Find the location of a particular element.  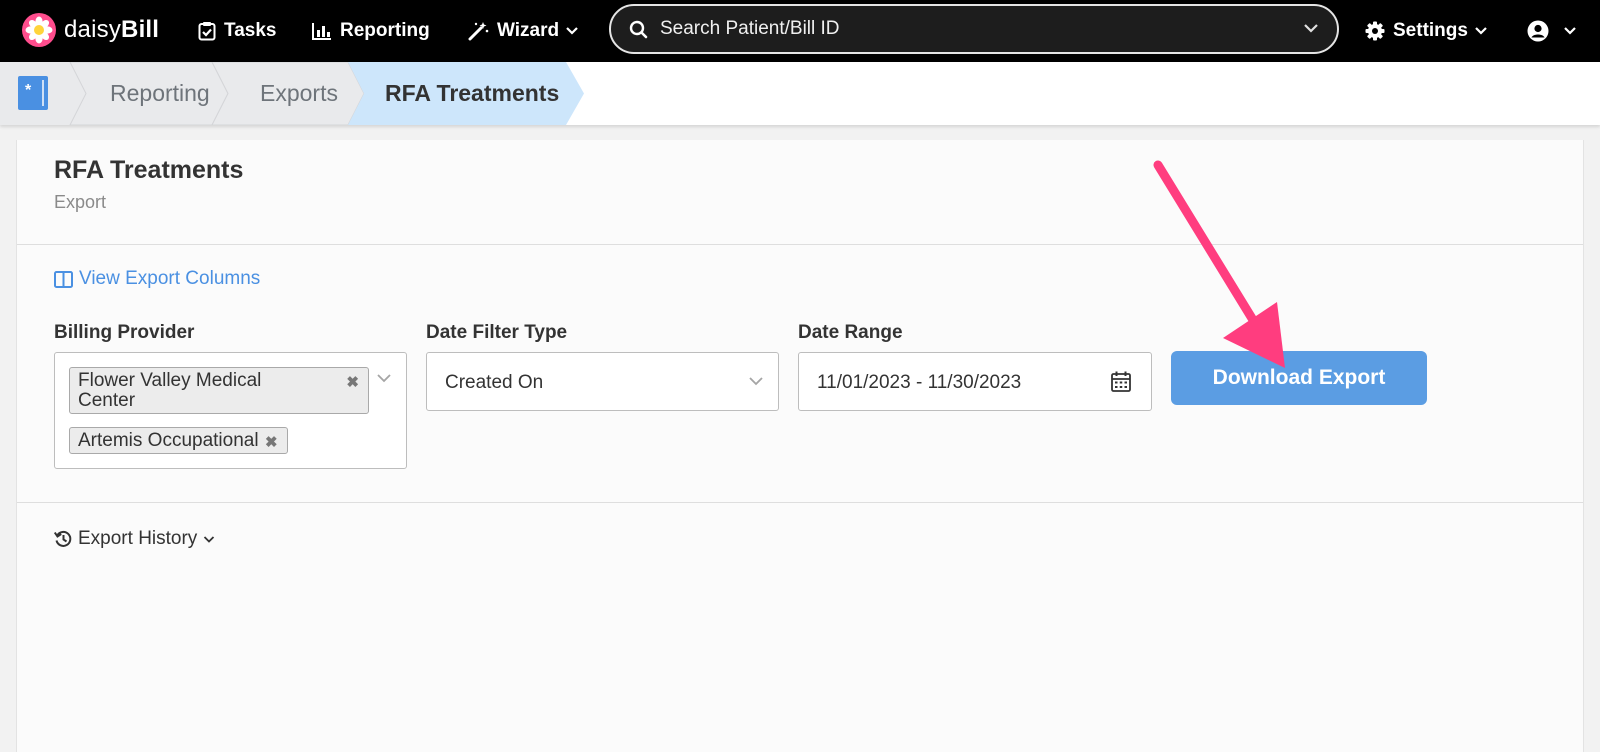

search-bar is located at coordinates (974, 29).